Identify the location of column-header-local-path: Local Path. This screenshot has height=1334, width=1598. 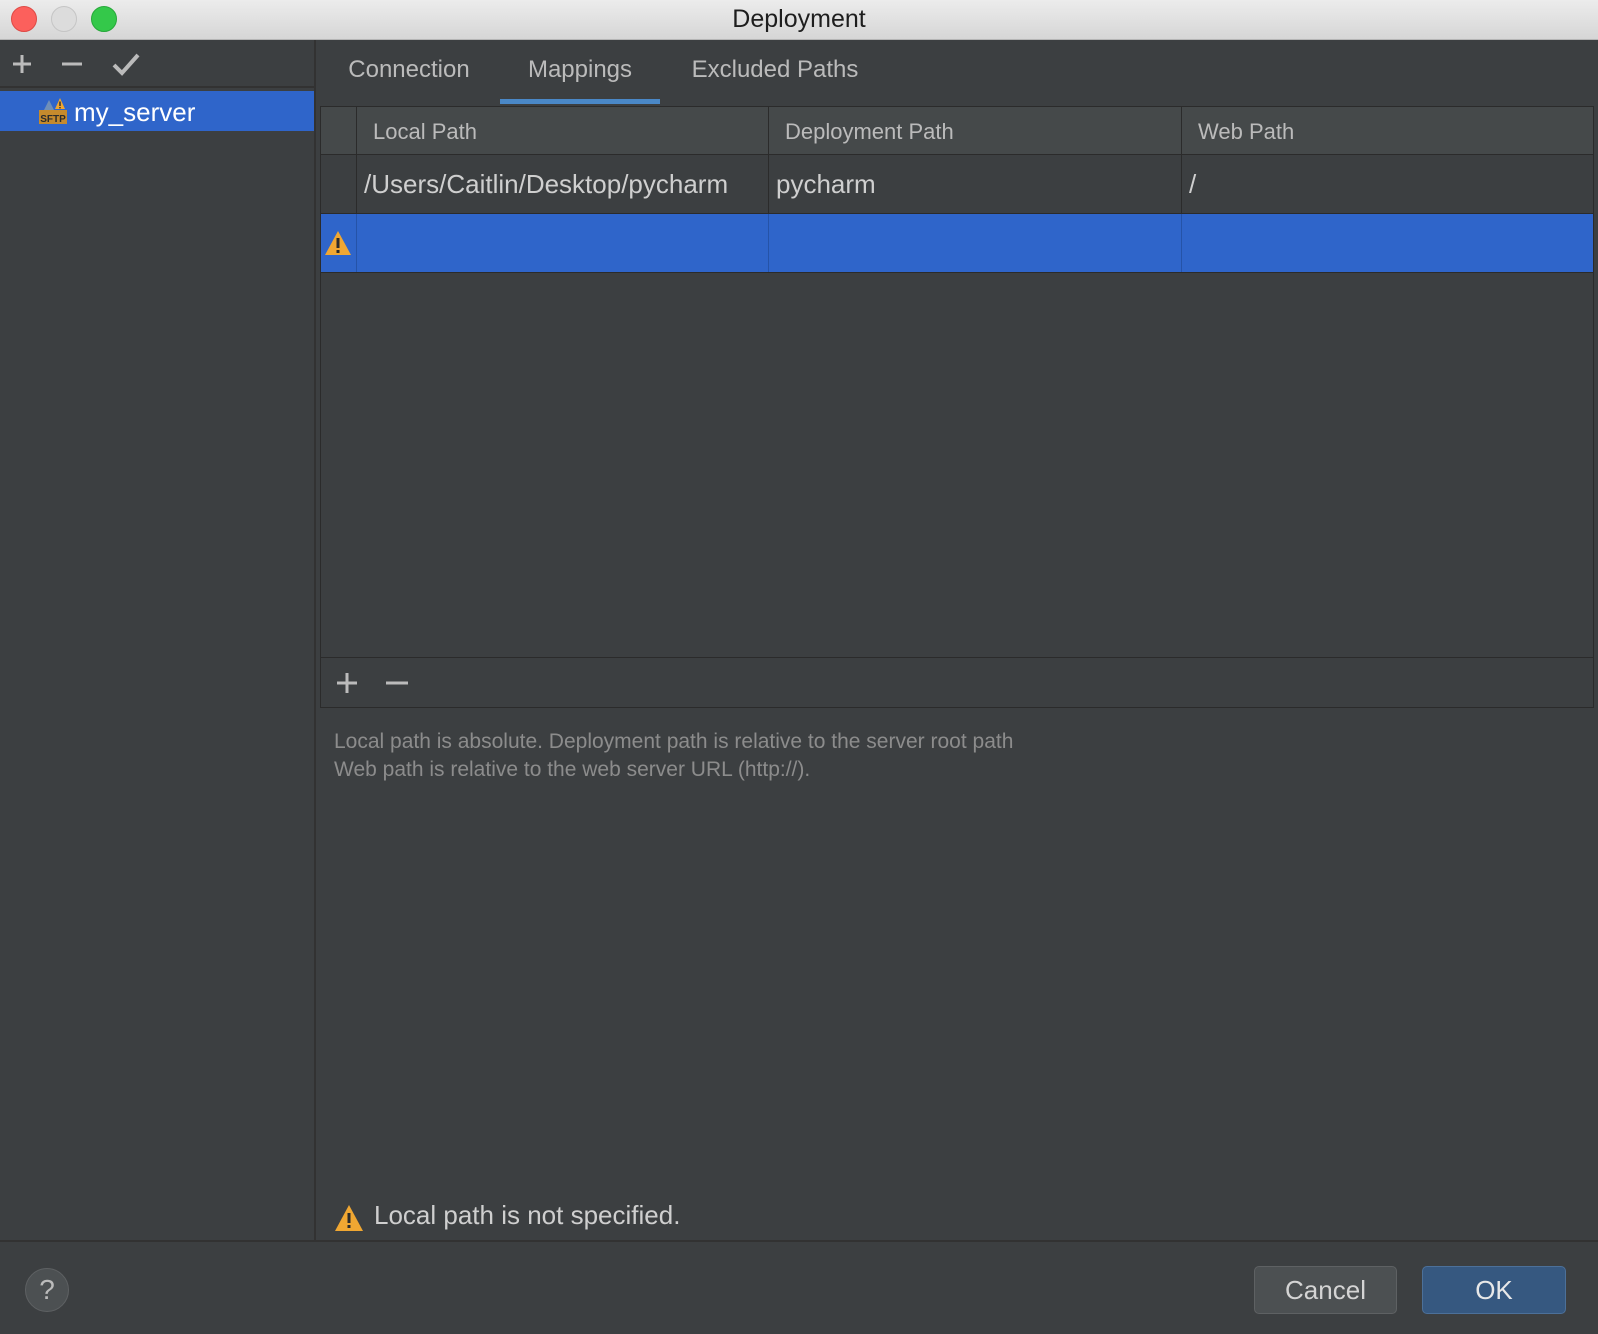
(562, 131).